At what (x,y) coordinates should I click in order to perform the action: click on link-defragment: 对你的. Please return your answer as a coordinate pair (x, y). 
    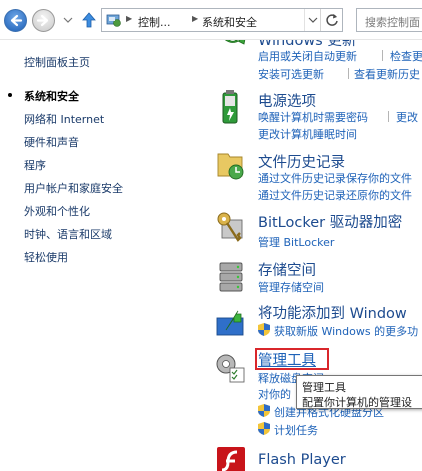
    Looking at the image, I should click on (274, 394).